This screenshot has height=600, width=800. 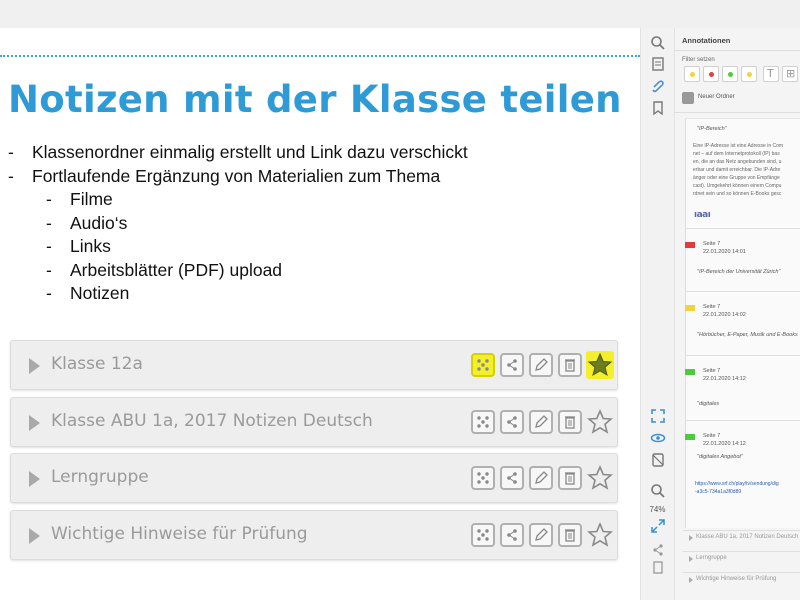 What do you see at coordinates (400, 14) in the screenshot?
I see `top-bar` at bounding box center [400, 14].